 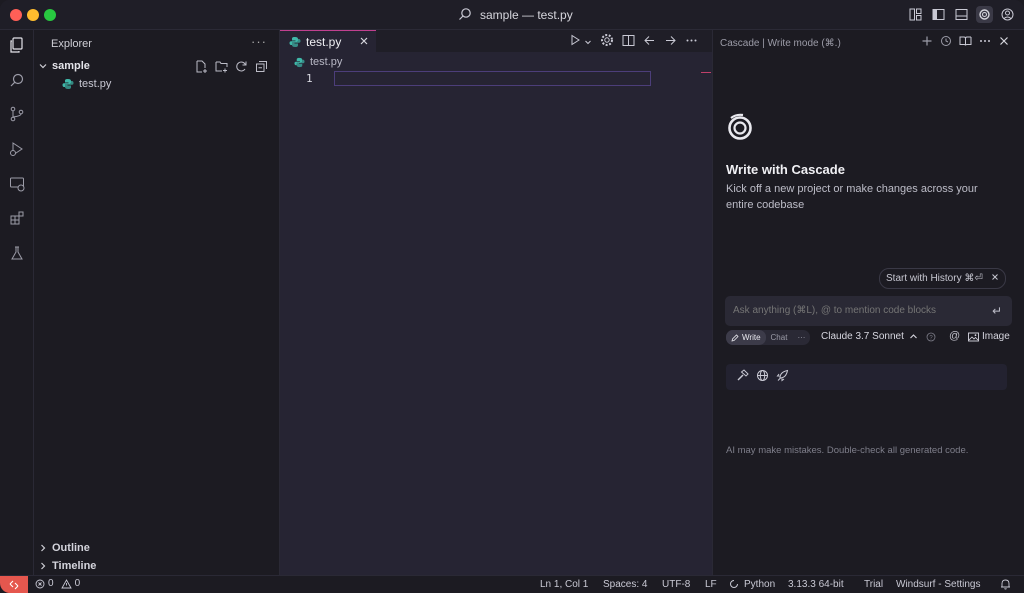 I want to click on activity-bar, so click(x=17, y=302).